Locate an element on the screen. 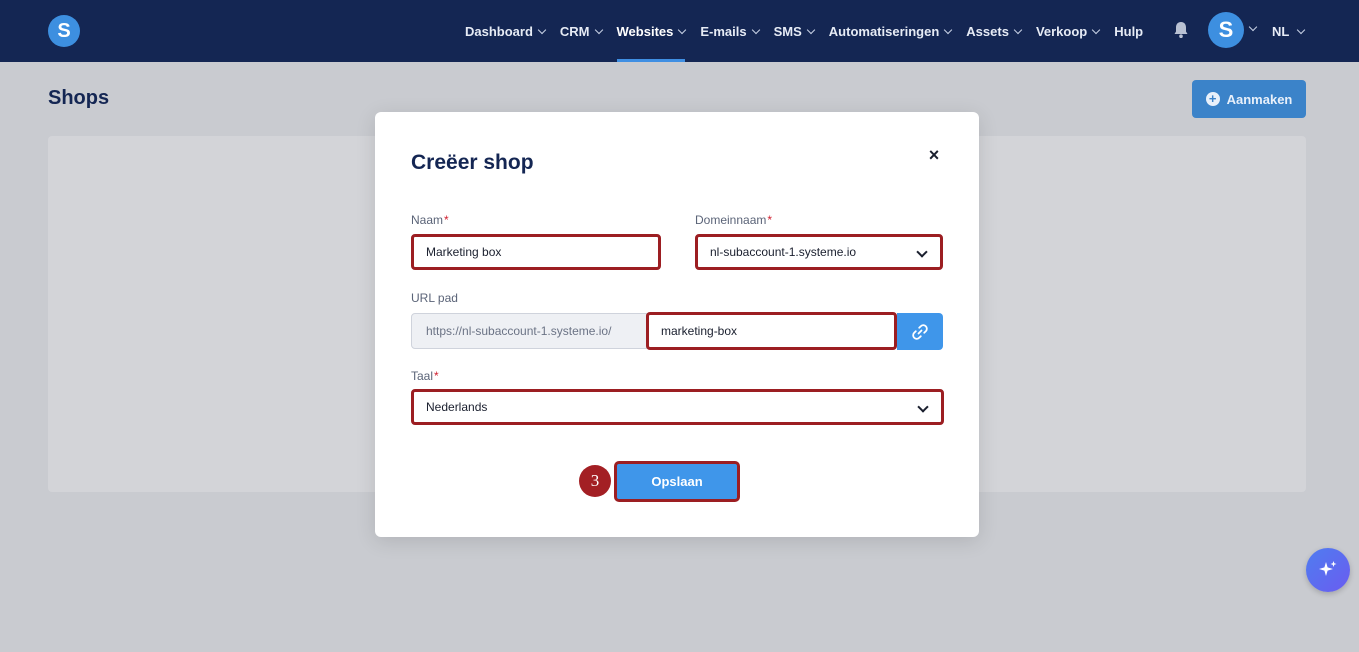 This screenshot has width=1359, height=652. create-button-label: Aanmaken is located at coordinates (1259, 99).